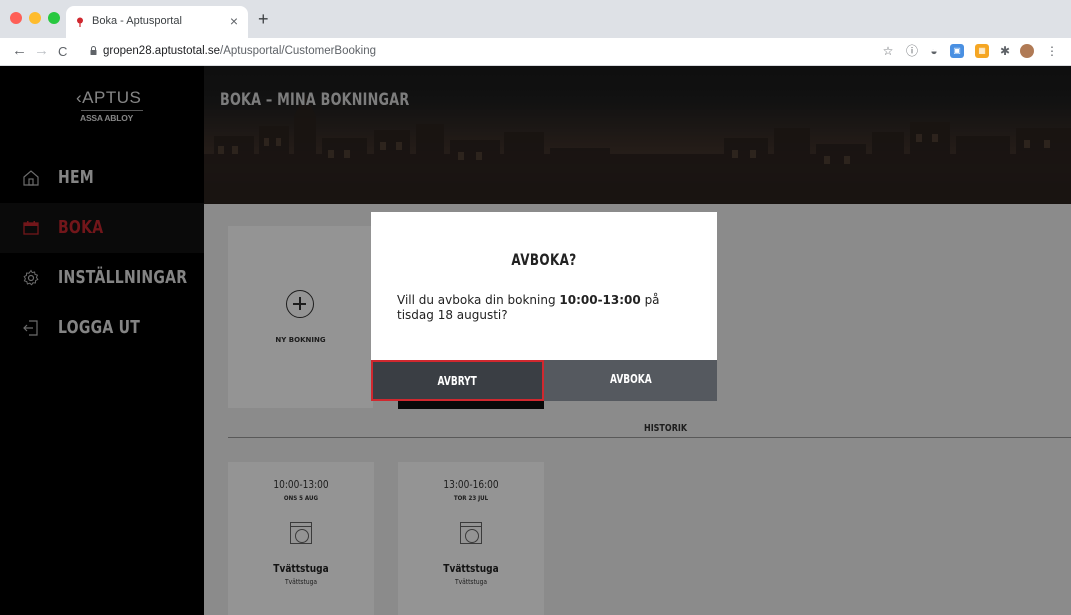  What do you see at coordinates (93, 50) in the screenshot?
I see `lock-icon` at bounding box center [93, 50].